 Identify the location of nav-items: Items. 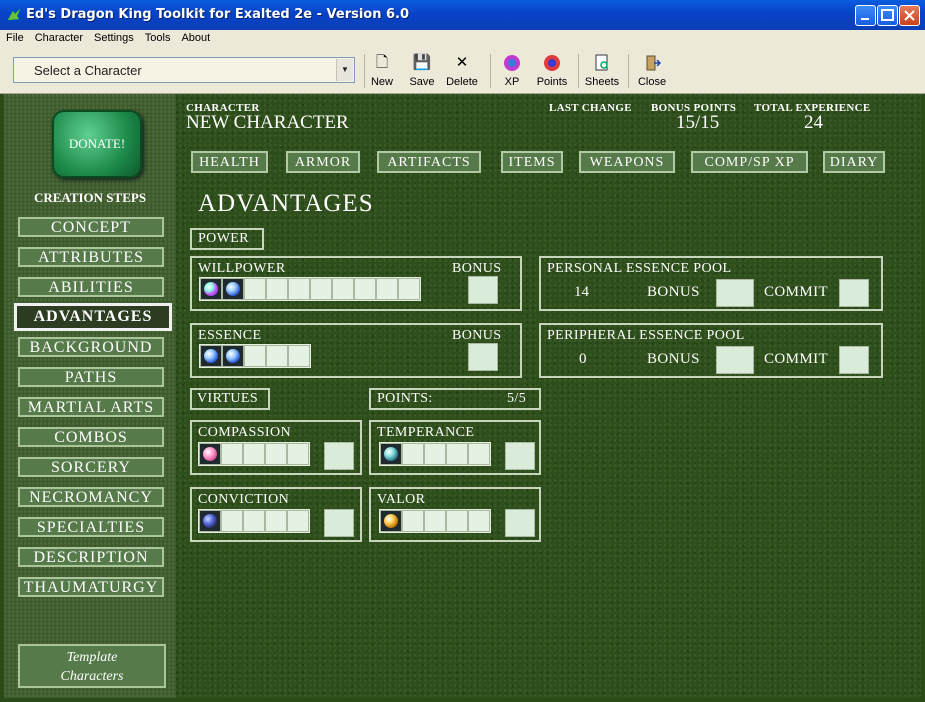
(532, 162).